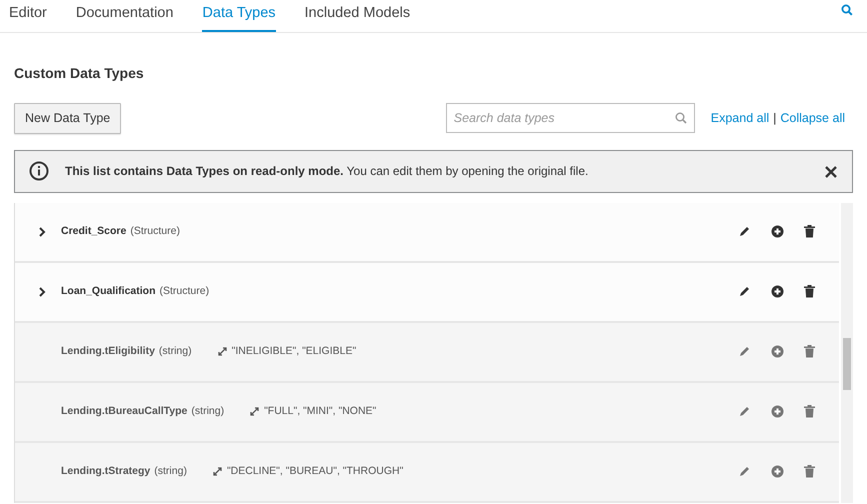 This screenshot has width=867, height=504. I want to click on expand-all-link: Expand all, so click(740, 118).